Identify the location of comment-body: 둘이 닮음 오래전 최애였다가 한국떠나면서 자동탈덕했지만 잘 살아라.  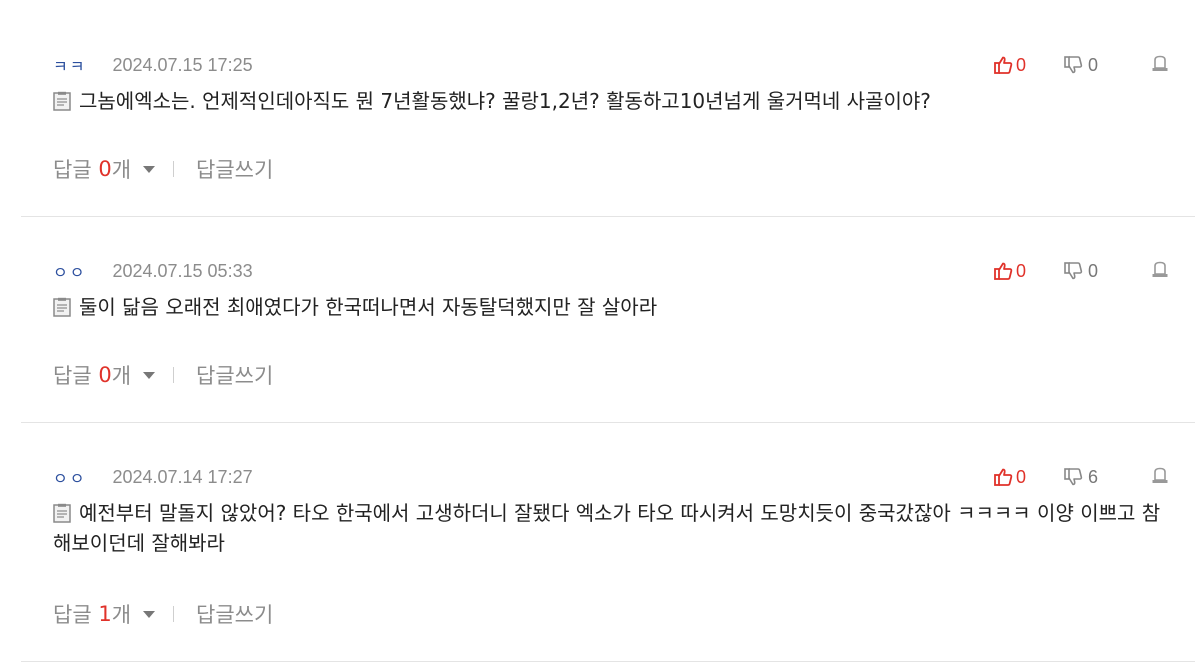
(368, 307).